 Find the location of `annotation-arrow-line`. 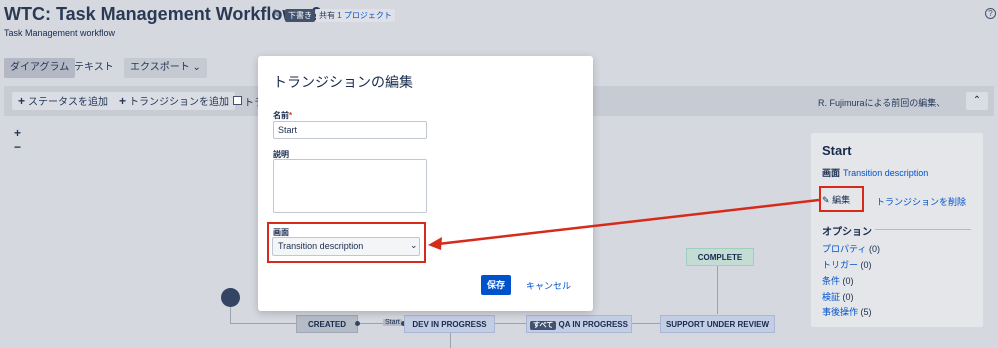

annotation-arrow-line is located at coordinates (628, 222).